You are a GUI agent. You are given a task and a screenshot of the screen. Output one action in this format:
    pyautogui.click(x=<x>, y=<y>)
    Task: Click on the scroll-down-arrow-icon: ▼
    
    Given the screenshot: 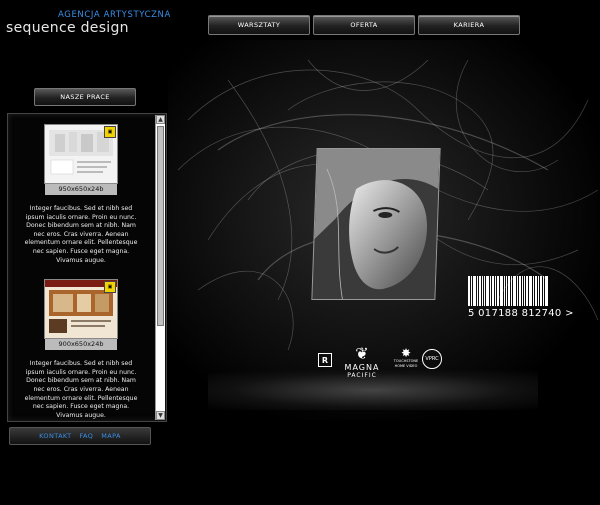 What is the action you would take?
    pyautogui.click(x=160, y=415)
    